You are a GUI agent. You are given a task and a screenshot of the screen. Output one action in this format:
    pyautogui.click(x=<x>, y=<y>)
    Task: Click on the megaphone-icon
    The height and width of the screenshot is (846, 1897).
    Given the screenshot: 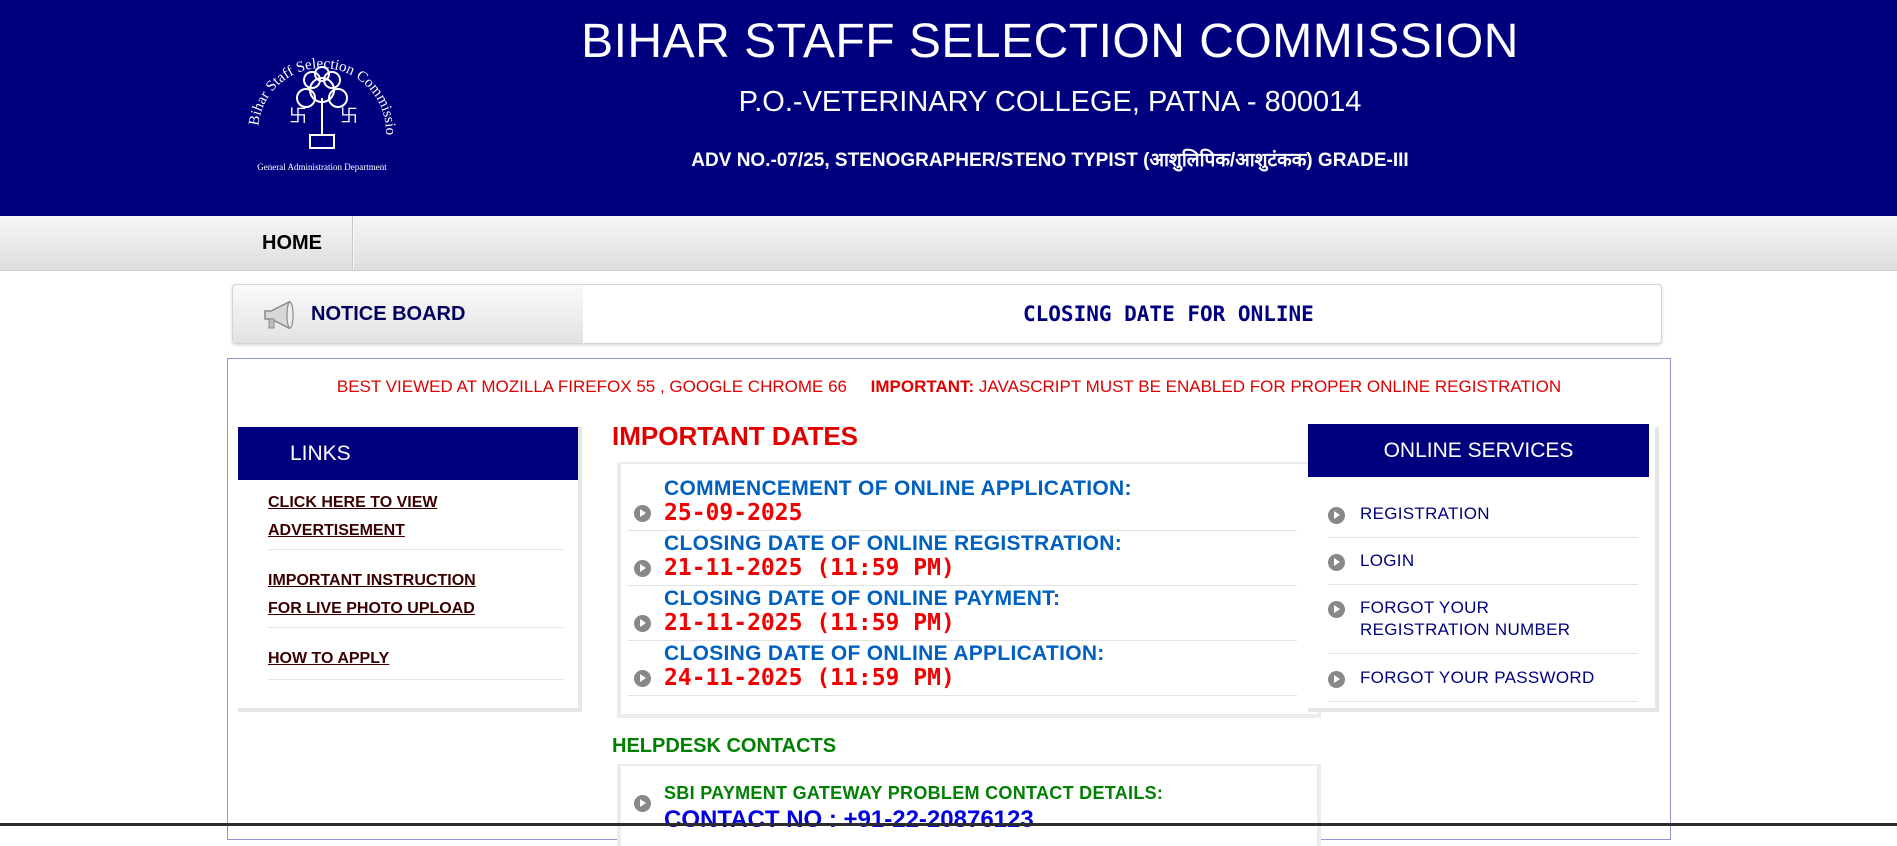 What is the action you would take?
    pyautogui.click(x=279, y=315)
    